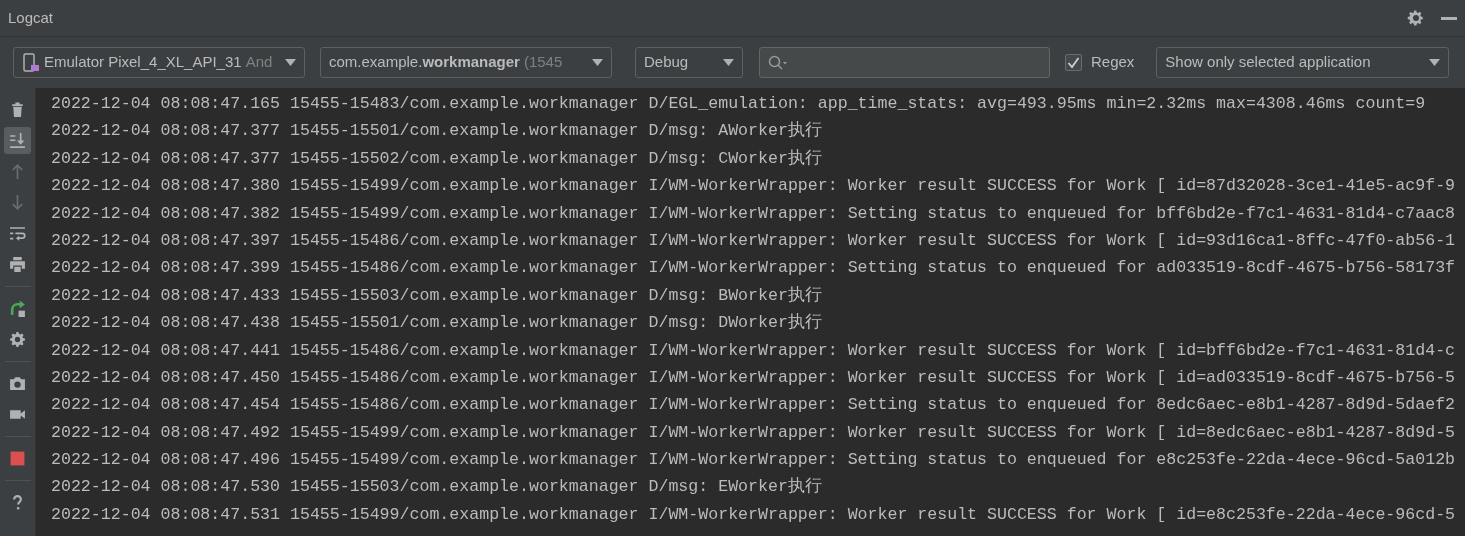 The height and width of the screenshot is (536, 1465). Describe the element at coordinates (17, 109) in the screenshot. I see `trash-icon` at that location.